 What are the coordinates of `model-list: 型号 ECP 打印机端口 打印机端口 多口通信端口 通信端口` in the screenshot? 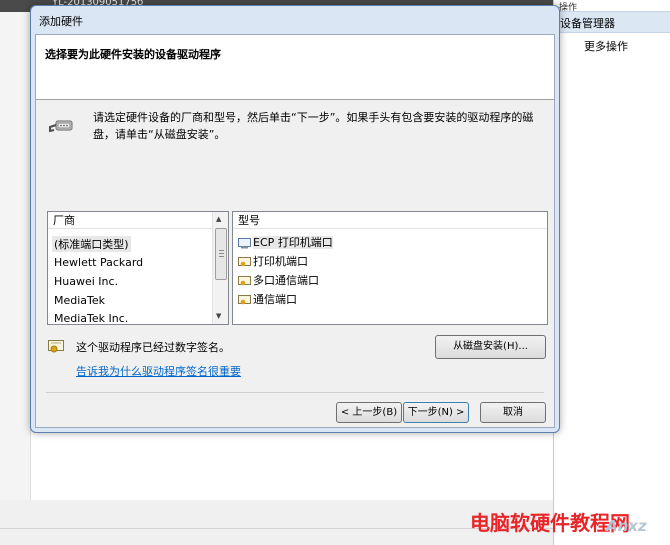 It's located at (390, 268).